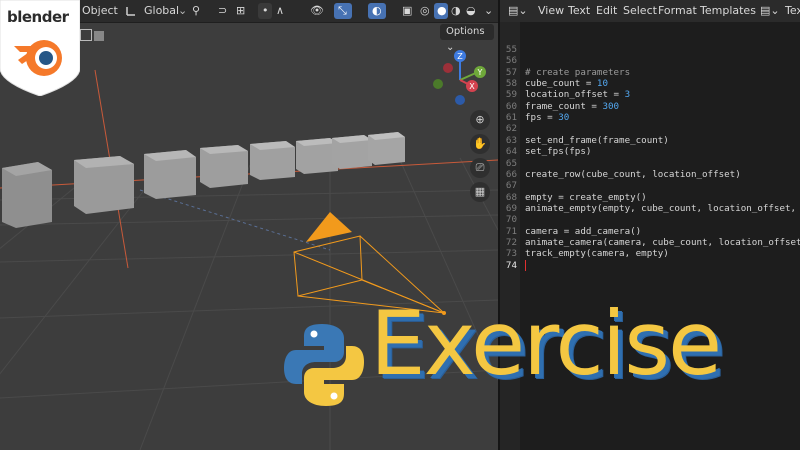 The width and height of the screenshot is (800, 450). What do you see at coordinates (460, 56) in the screenshot?
I see `svg-text: Z` at bounding box center [460, 56].